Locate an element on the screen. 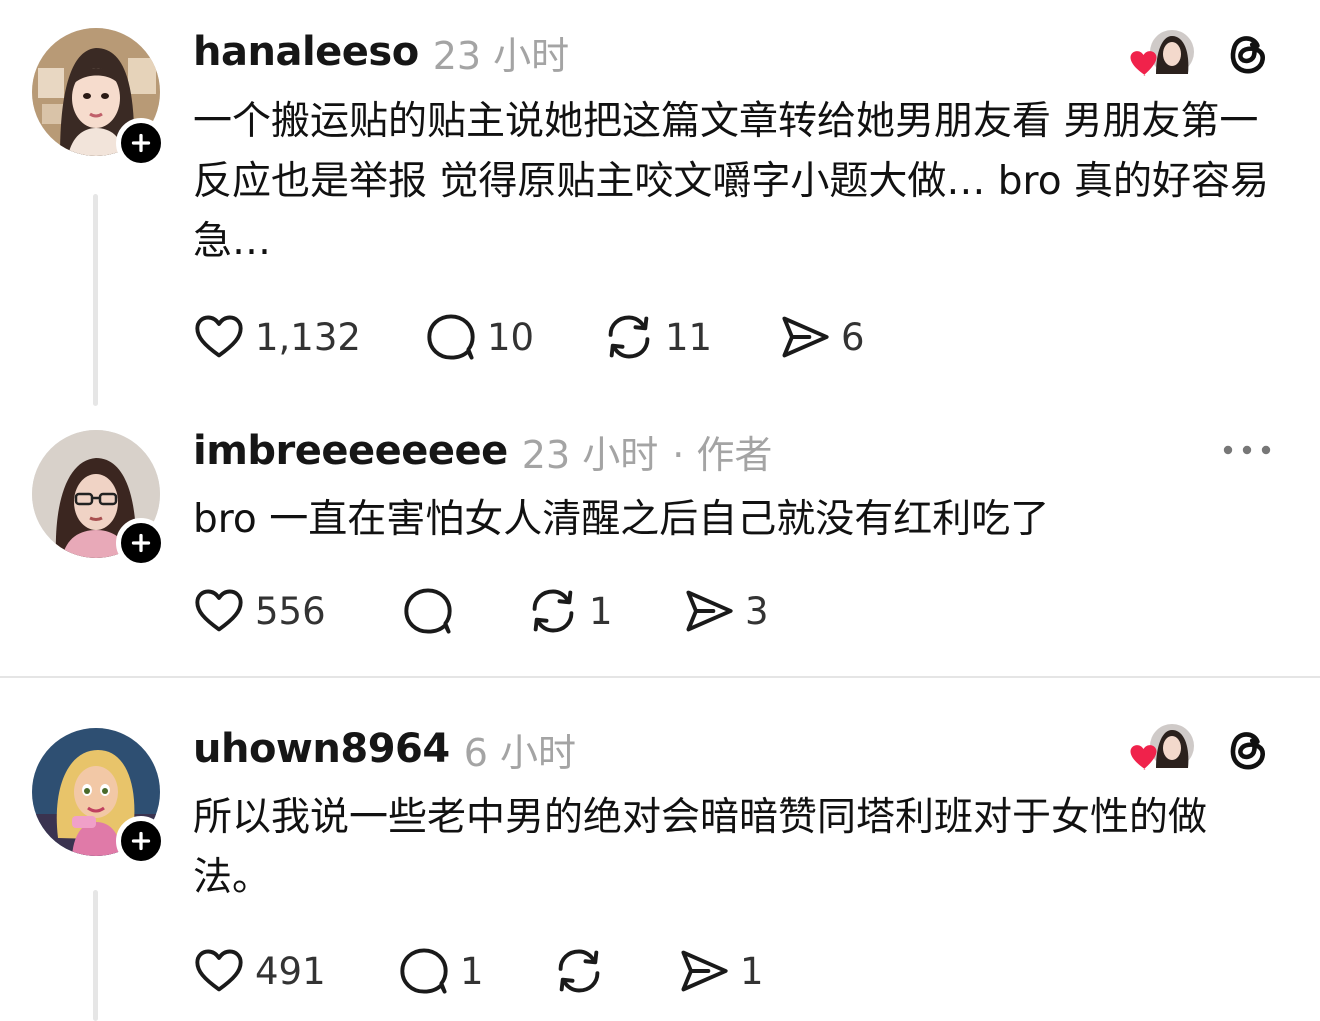 The height and width of the screenshot is (1021, 1320). like-button: 491 is located at coordinates (259, 971).